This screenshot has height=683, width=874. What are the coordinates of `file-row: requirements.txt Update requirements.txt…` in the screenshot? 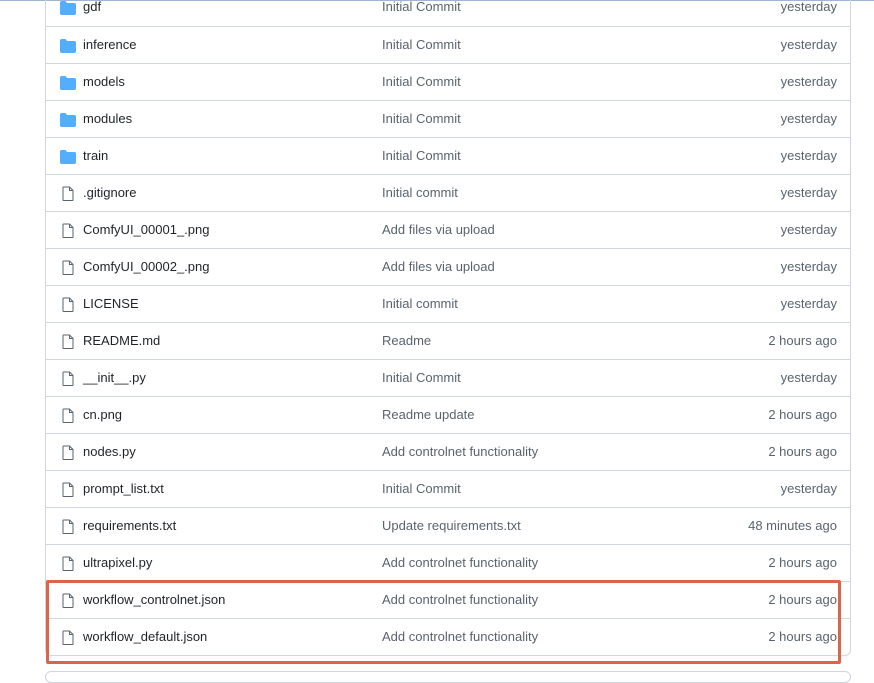 It's located at (448, 525).